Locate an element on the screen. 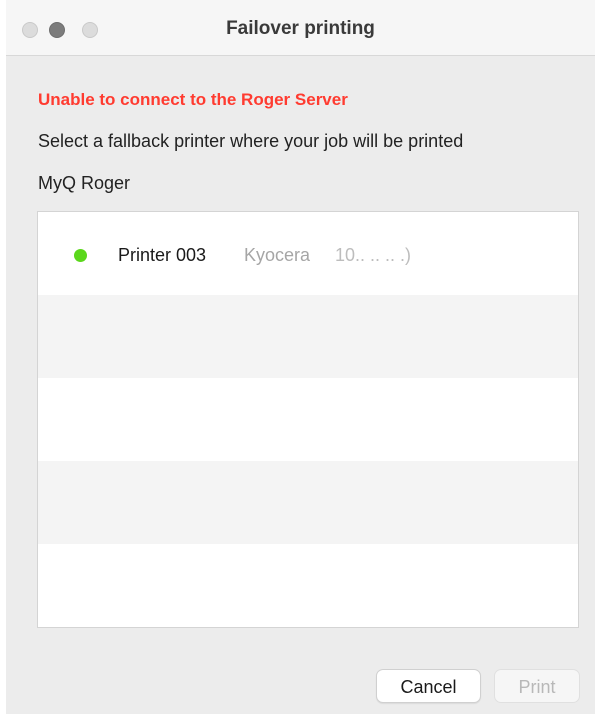 The image size is (595, 714). printer-row: Printer 003 Kyocera 10.. .. .. .) is located at coordinates (308, 253).